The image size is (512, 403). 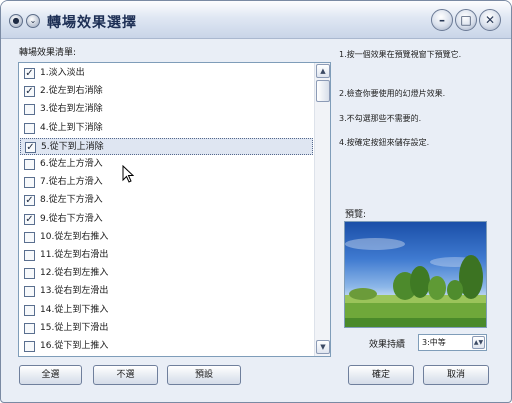 What do you see at coordinates (204, 375) in the screenshot?
I see `default-button: 預設` at bounding box center [204, 375].